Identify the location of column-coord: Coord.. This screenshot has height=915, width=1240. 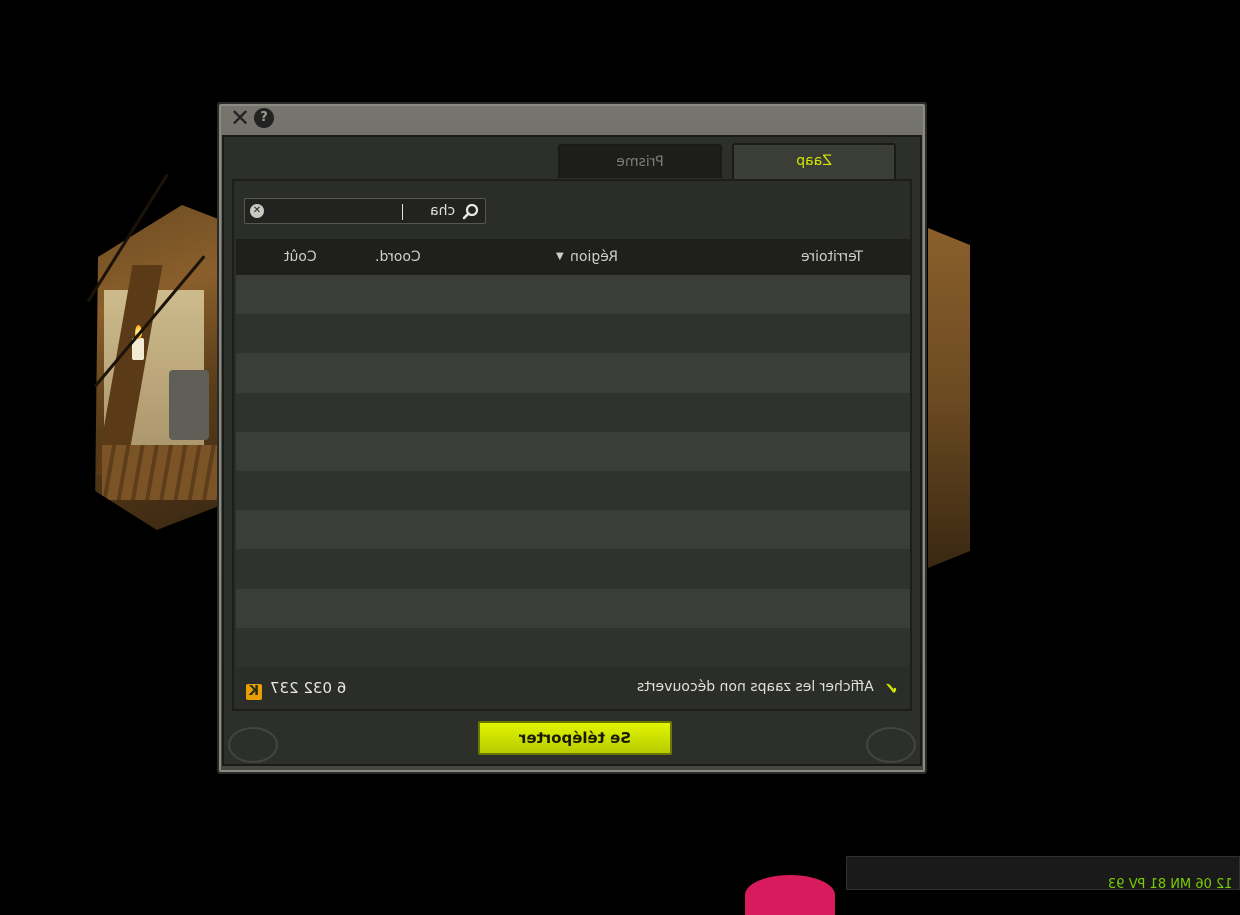
(398, 257).